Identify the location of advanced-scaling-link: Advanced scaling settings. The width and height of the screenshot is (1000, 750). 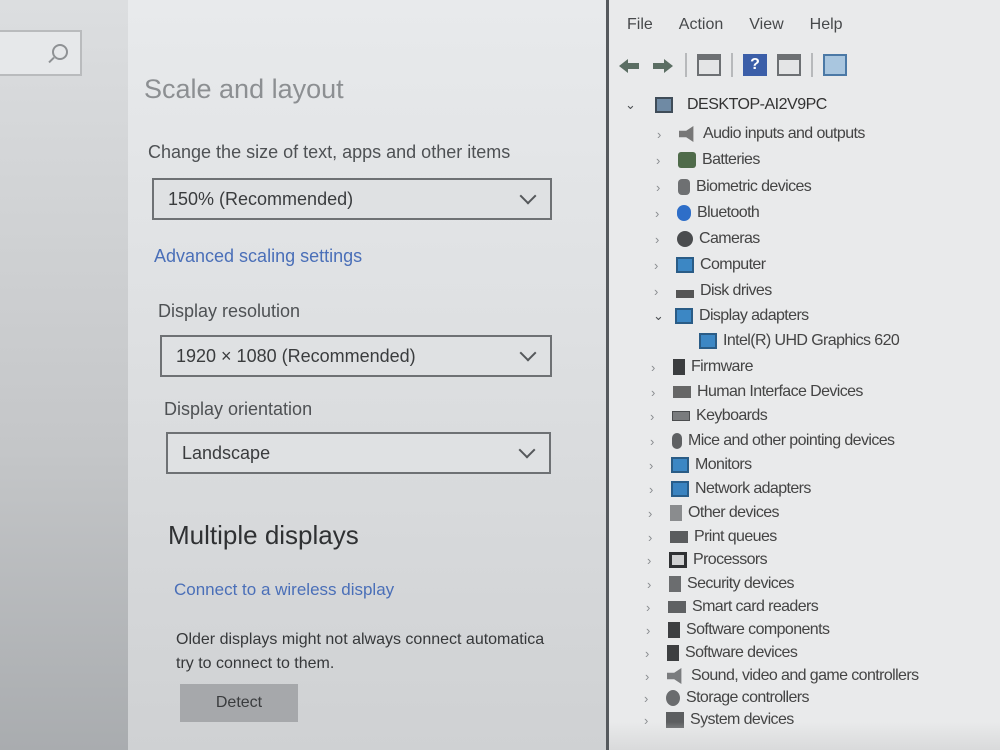
(258, 256).